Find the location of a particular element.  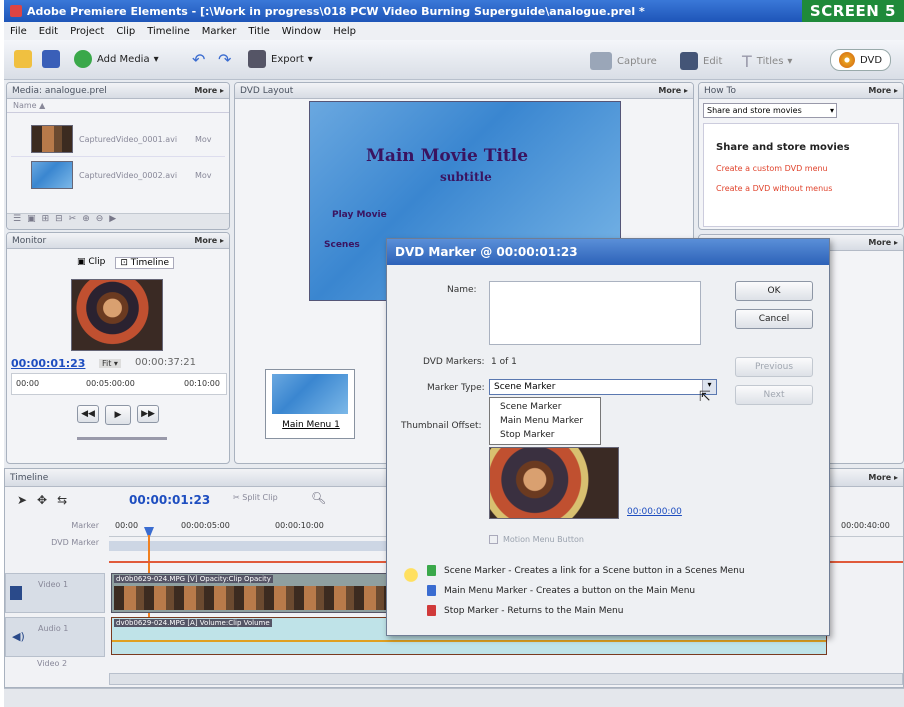

capture-icon is located at coordinates (601, 61).